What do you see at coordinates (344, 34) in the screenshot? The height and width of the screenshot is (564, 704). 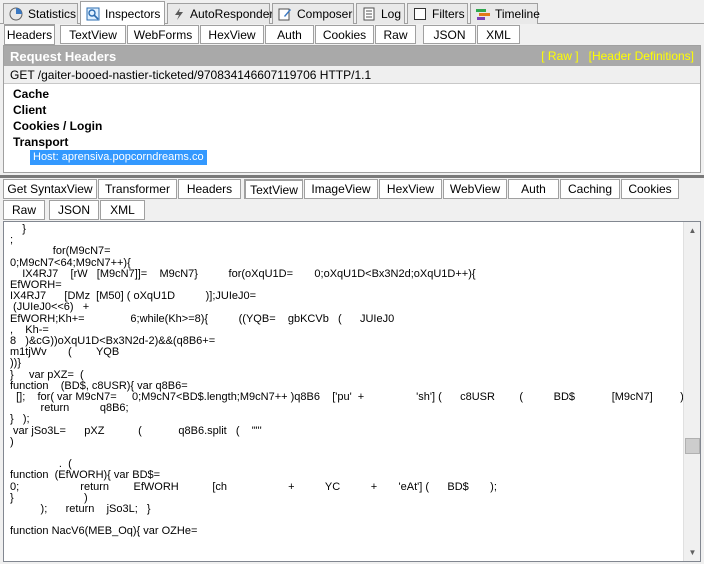 I see `request-tab-cookies: Cookies` at bounding box center [344, 34].